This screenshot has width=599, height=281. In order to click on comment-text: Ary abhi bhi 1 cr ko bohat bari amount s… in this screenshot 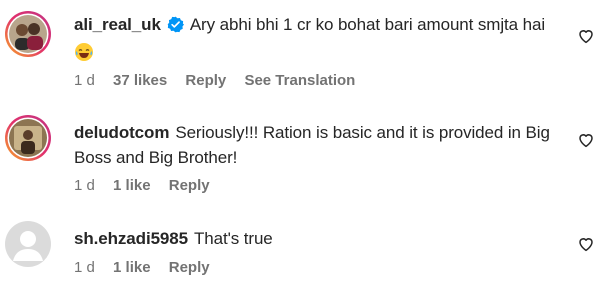, I will do `click(367, 24)`.